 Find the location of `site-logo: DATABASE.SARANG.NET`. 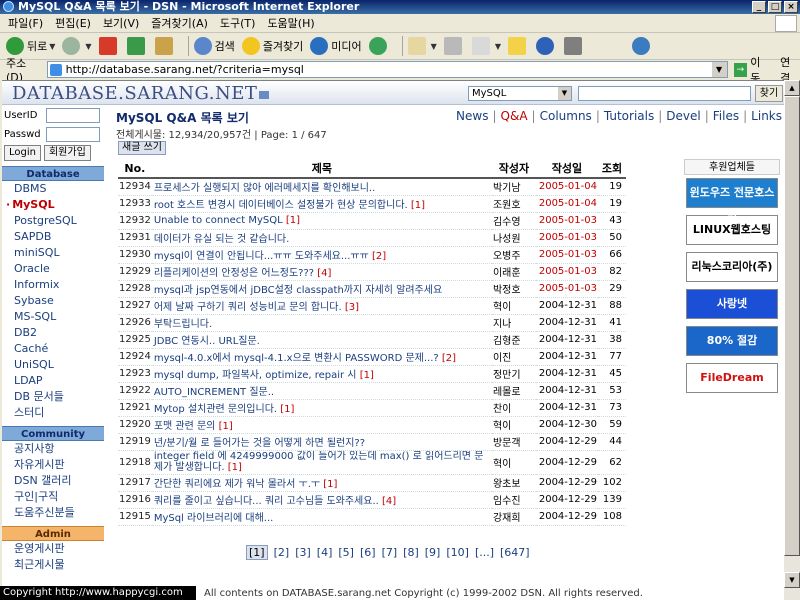

site-logo: DATABASE.SARANG.NET is located at coordinates (141, 93).